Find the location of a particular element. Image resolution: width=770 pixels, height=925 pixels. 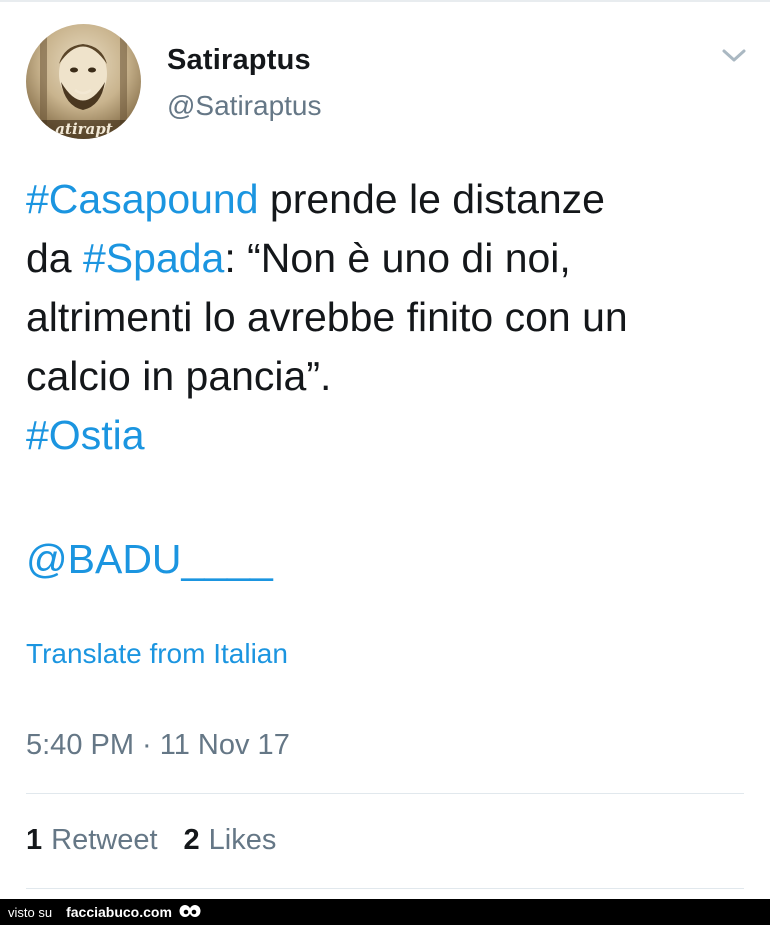

top-border is located at coordinates (385, 1).